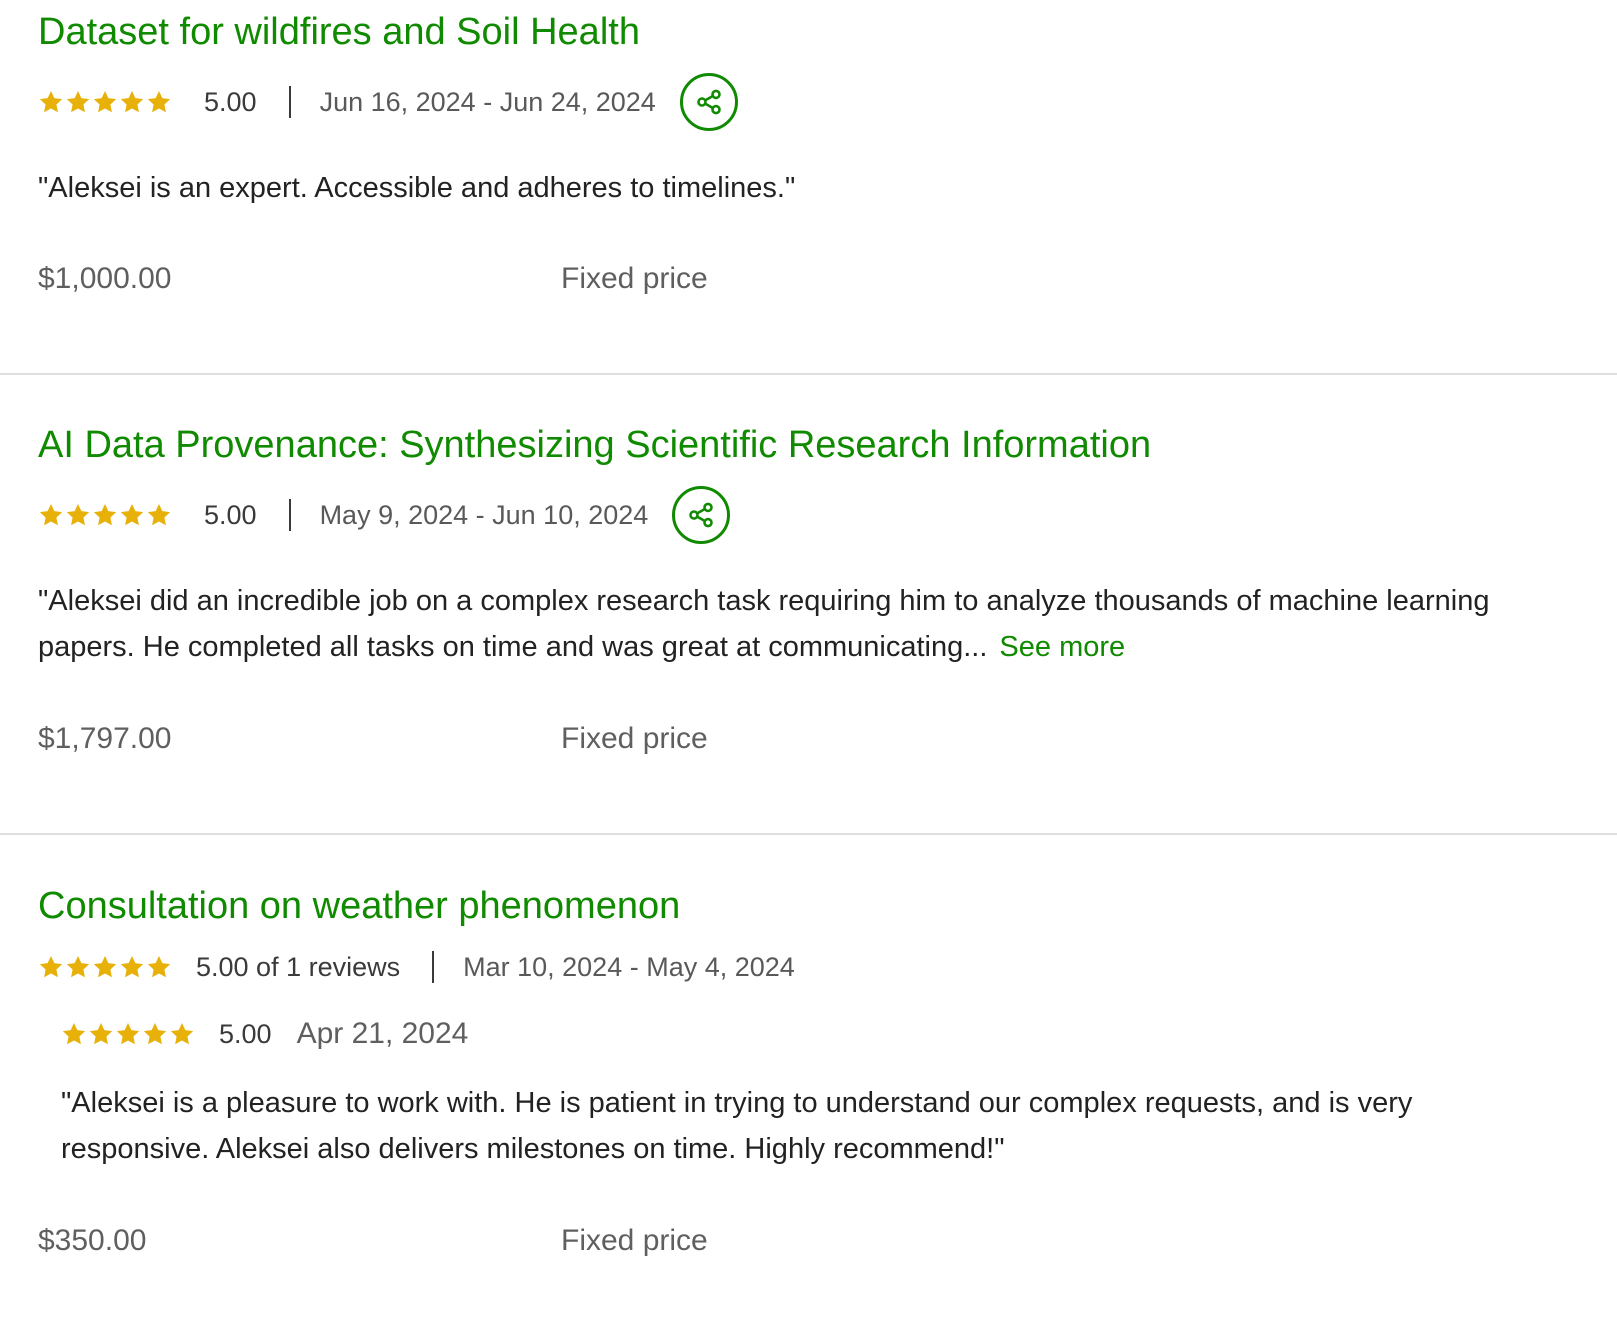  Describe the element at coordinates (359, 906) in the screenshot. I see `job-title-link: Consultation on weather phenomenon` at that location.